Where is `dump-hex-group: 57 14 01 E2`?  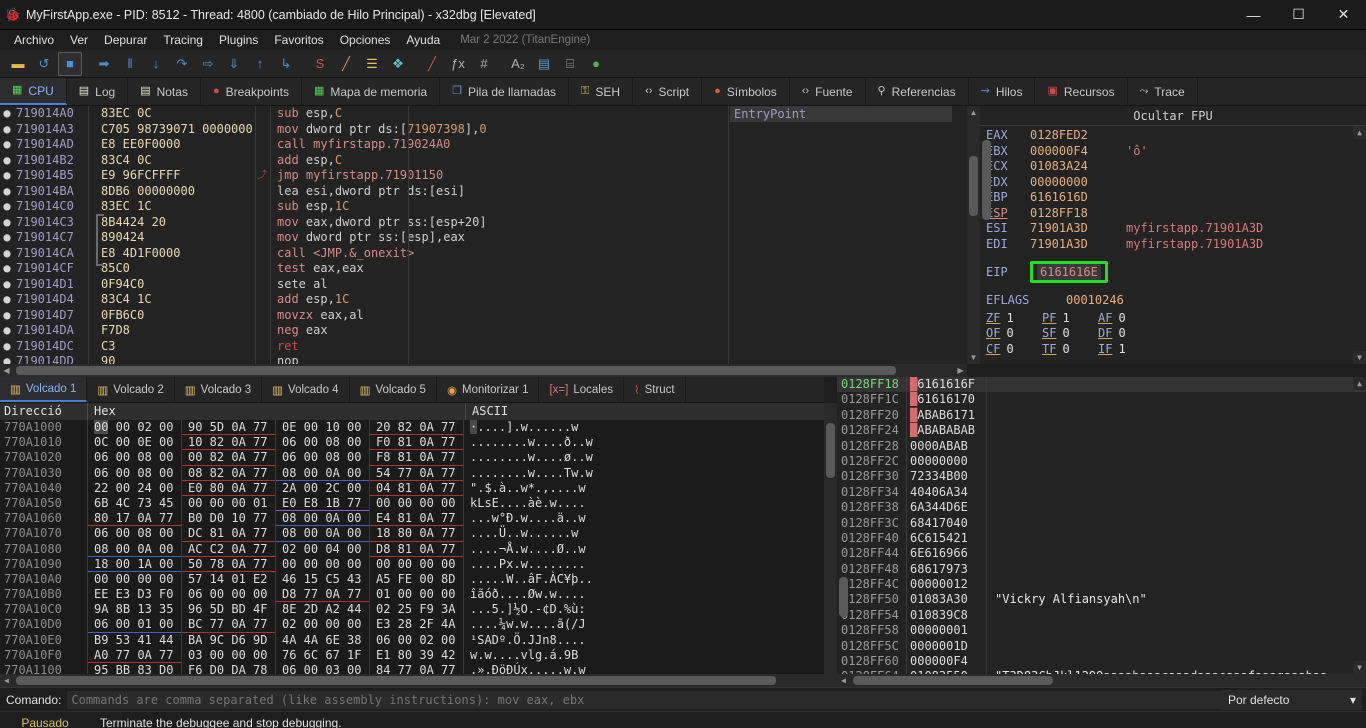 dump-hex-group: 57 14 01 E2 is located at coordinates (229, 579).